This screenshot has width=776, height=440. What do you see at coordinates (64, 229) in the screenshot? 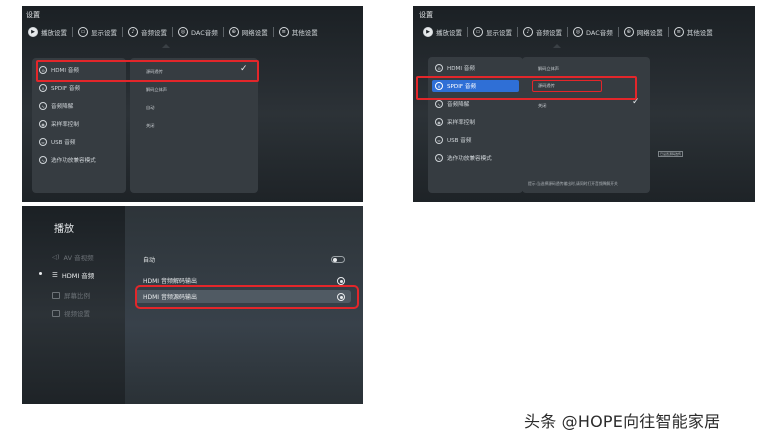
I see `page-title: 播放` at bounding box center [64, 229].